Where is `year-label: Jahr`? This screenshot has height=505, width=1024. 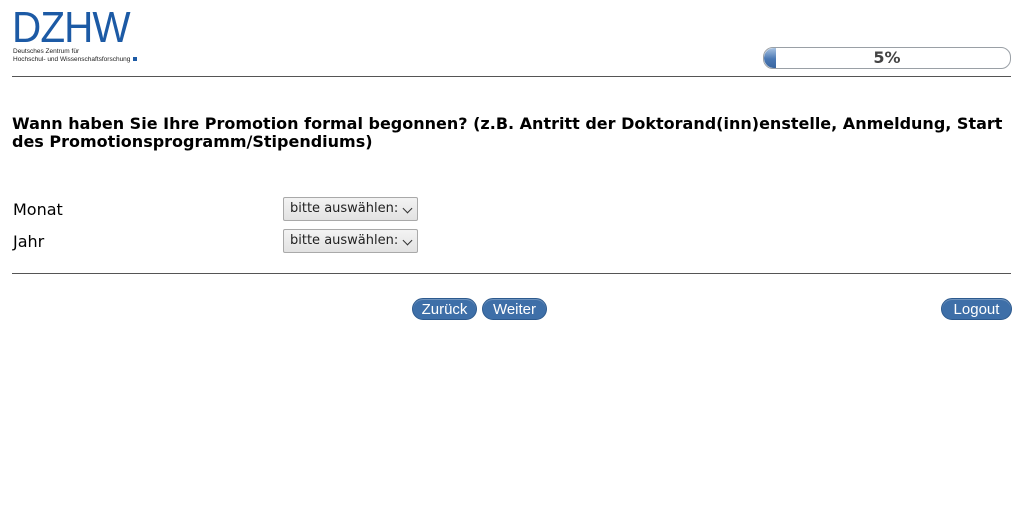 year-label: Jahr is located at coordinates (29, 241).